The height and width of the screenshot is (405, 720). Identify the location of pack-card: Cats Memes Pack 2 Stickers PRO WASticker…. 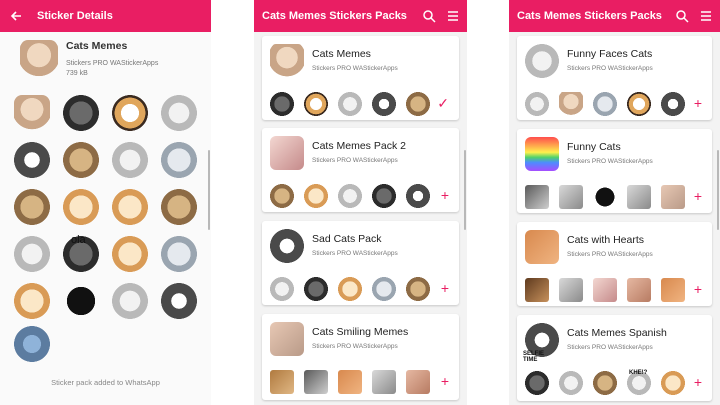
(360, 170).